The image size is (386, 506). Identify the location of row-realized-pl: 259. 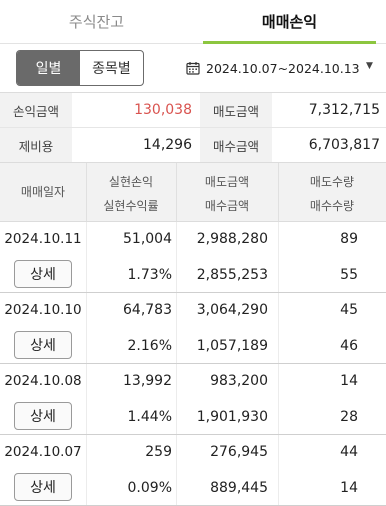
(158, 452).